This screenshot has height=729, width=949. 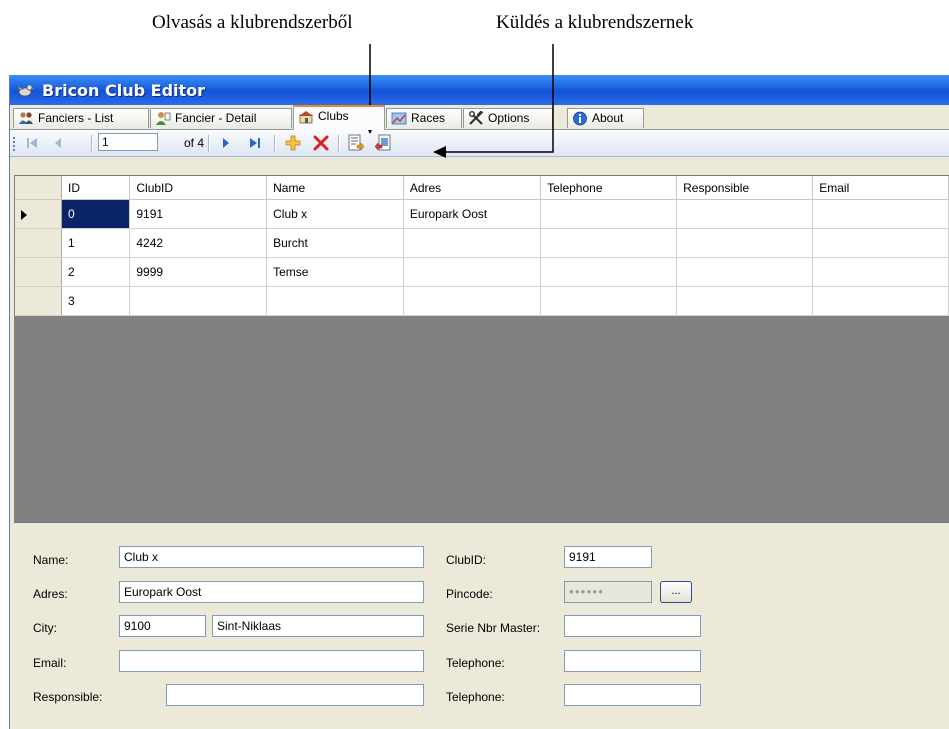 I want to click on tab-options: Options, so click(x=508, y=118).